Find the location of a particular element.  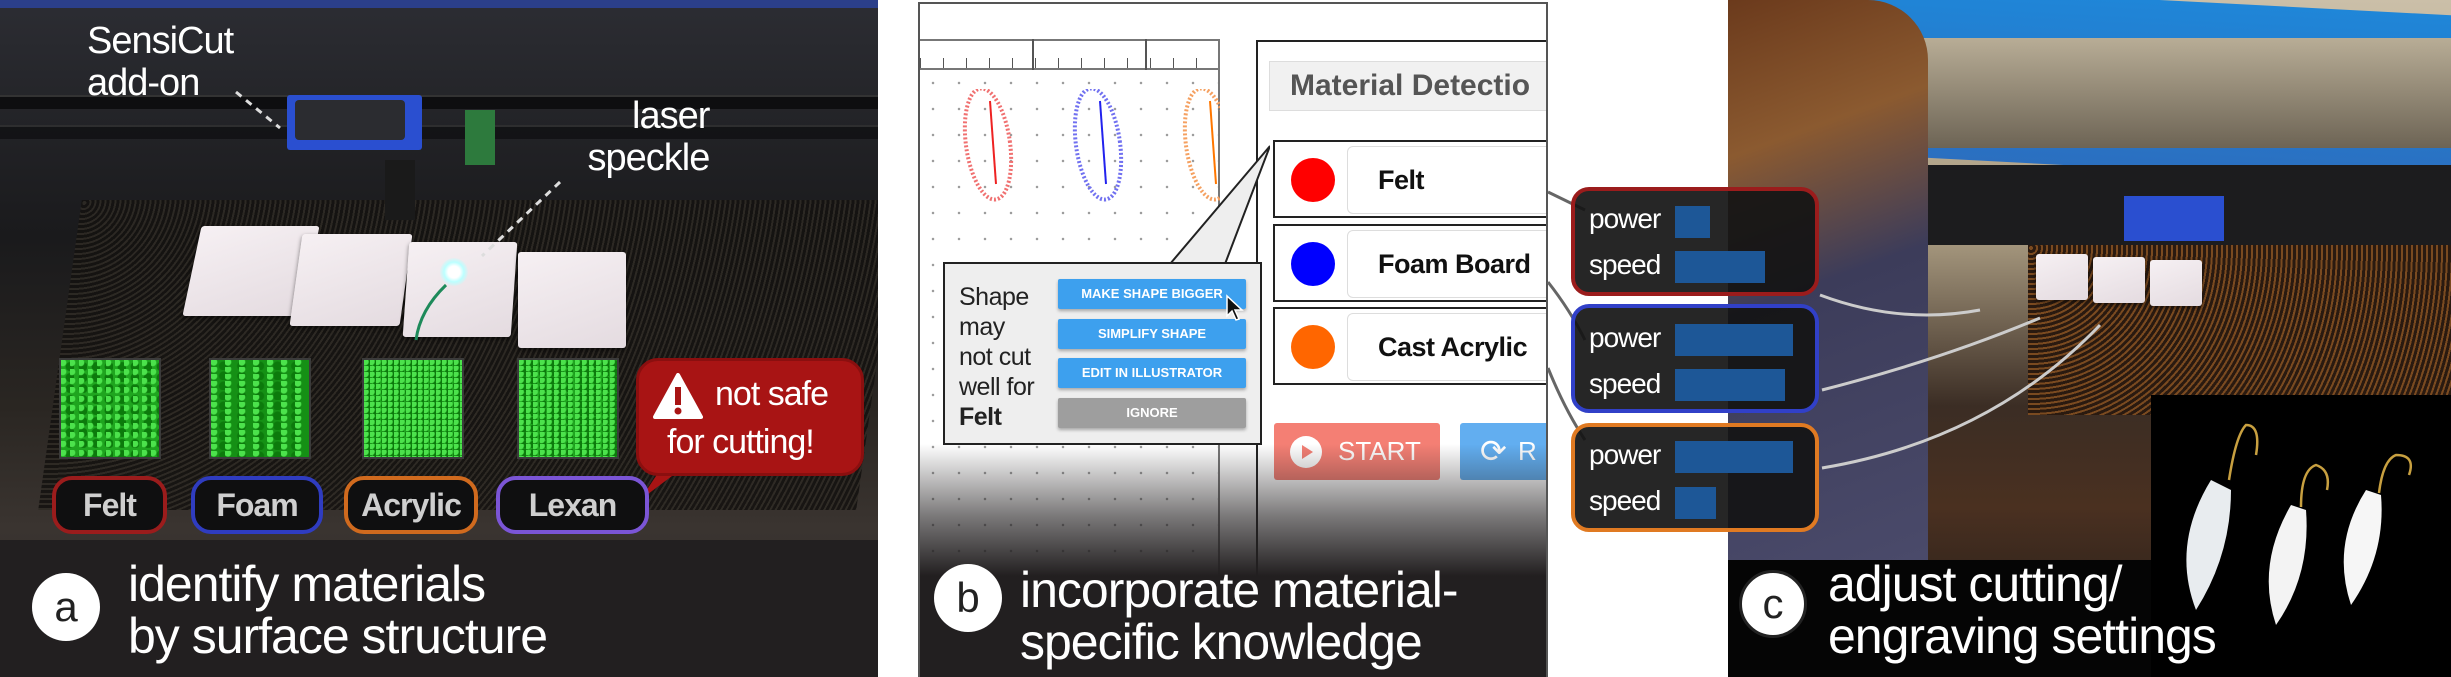

settings-box-acrylic: power speed is located at coordinates (1695, 477).